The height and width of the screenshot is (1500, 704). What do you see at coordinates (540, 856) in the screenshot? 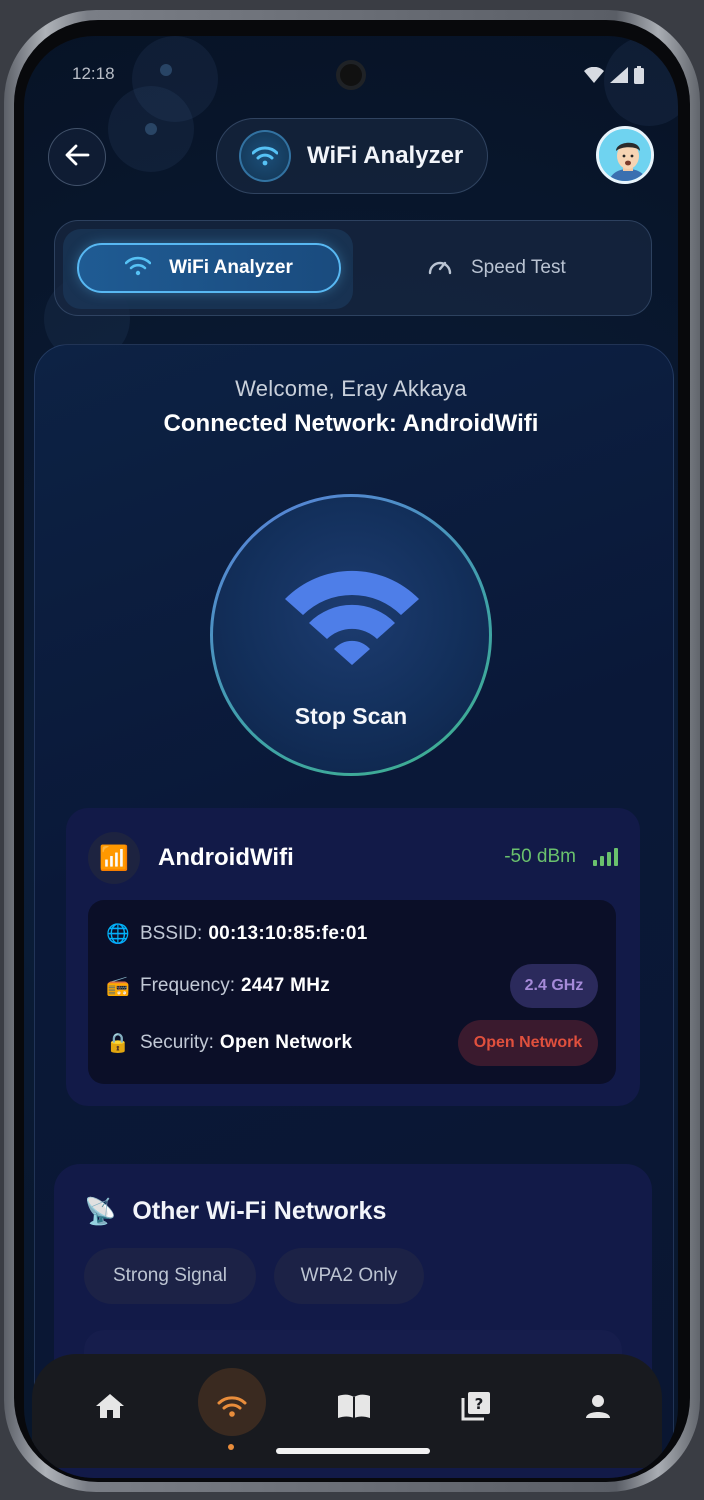
I see `signal-strength: -50 dBm` at bounding box center [540, 856].